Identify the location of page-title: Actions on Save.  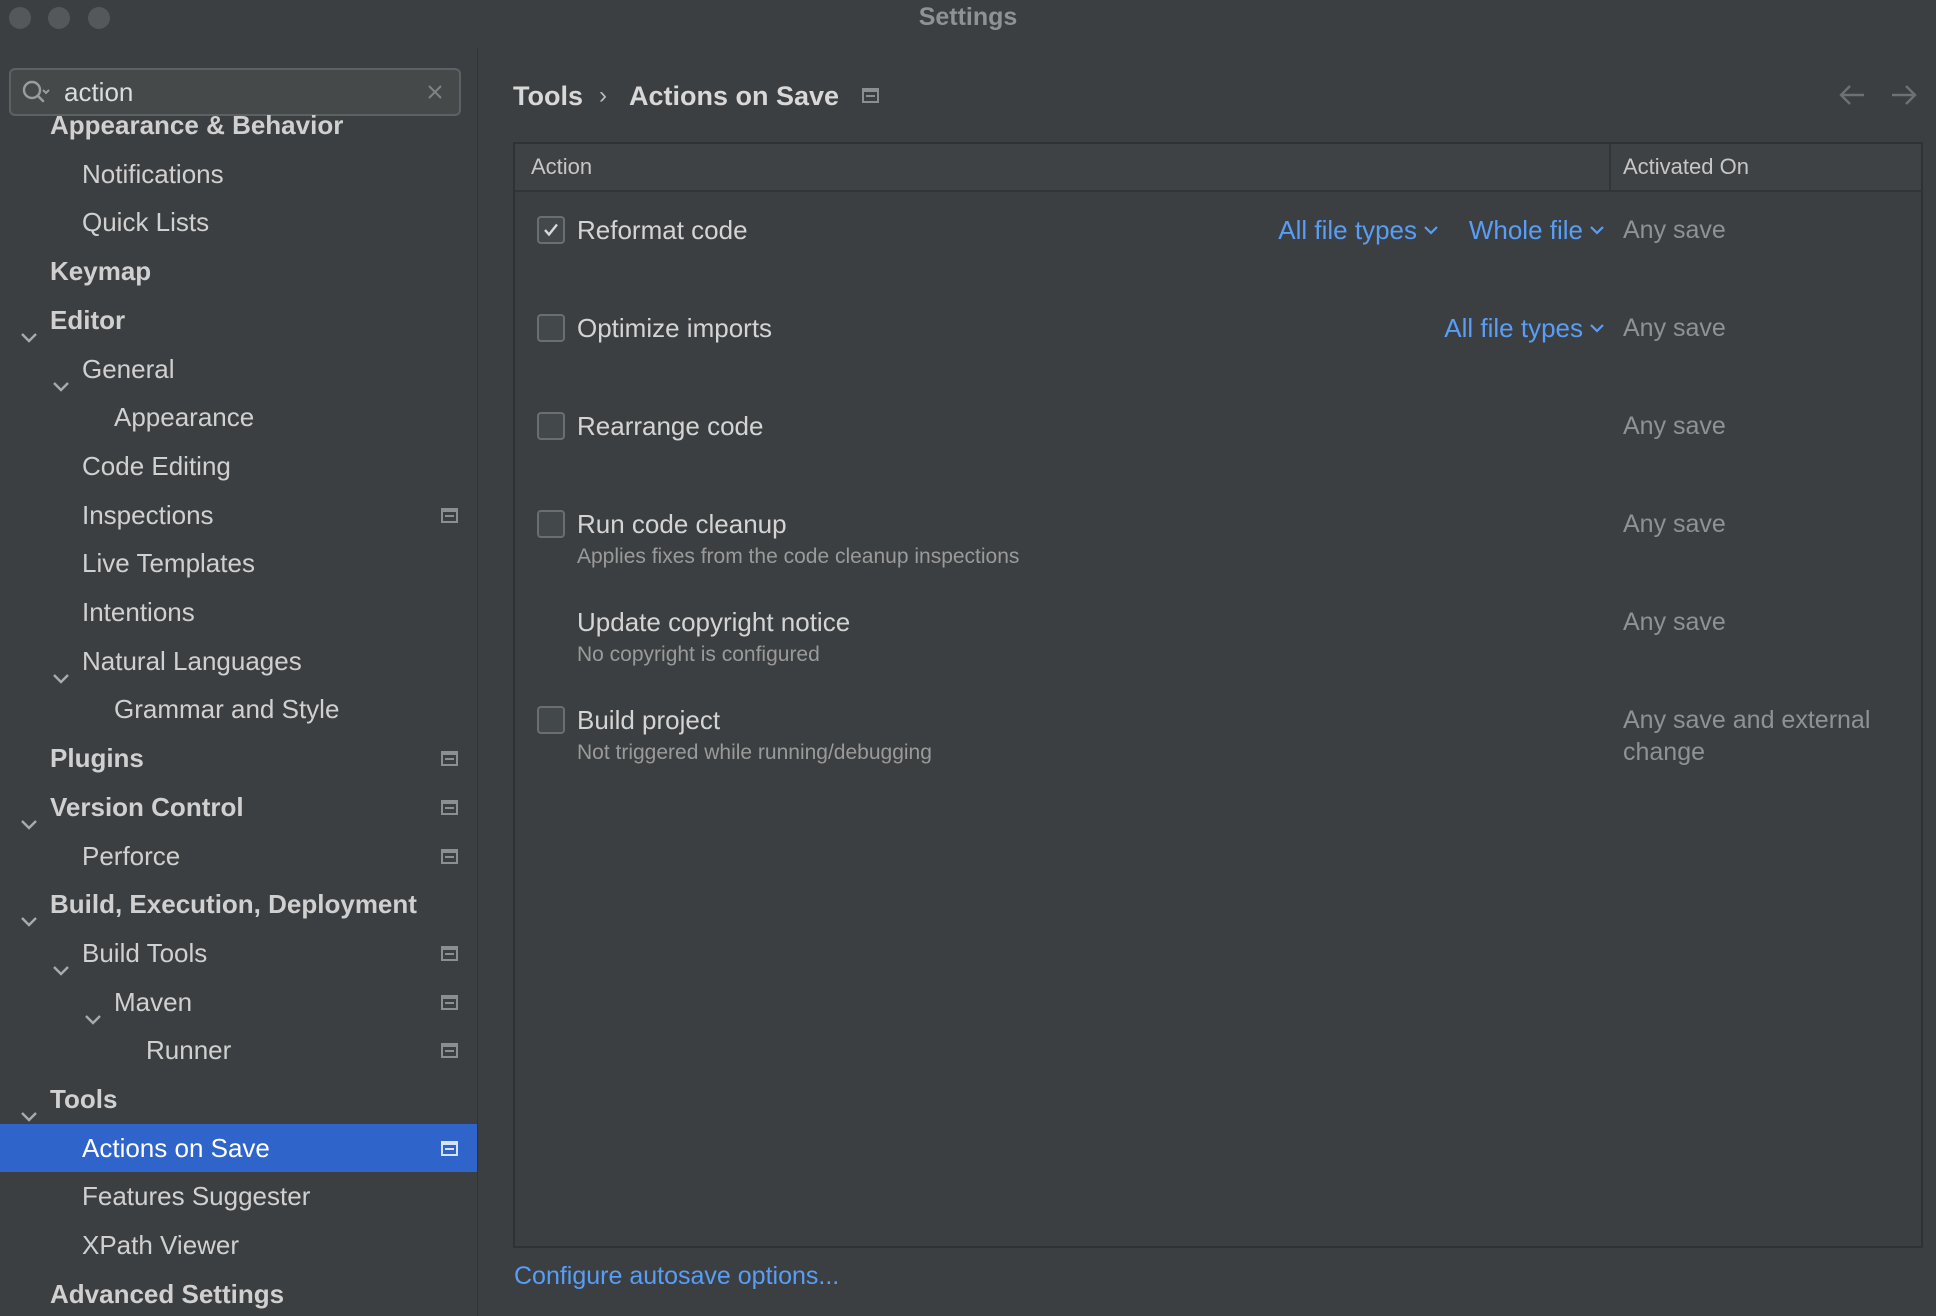
(734, 96).